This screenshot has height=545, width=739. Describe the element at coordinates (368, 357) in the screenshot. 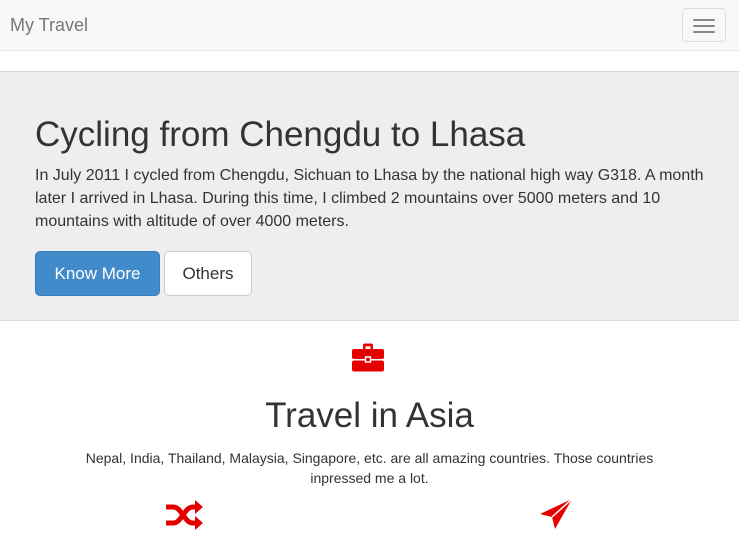

I see `briefcase-icon` at that location.